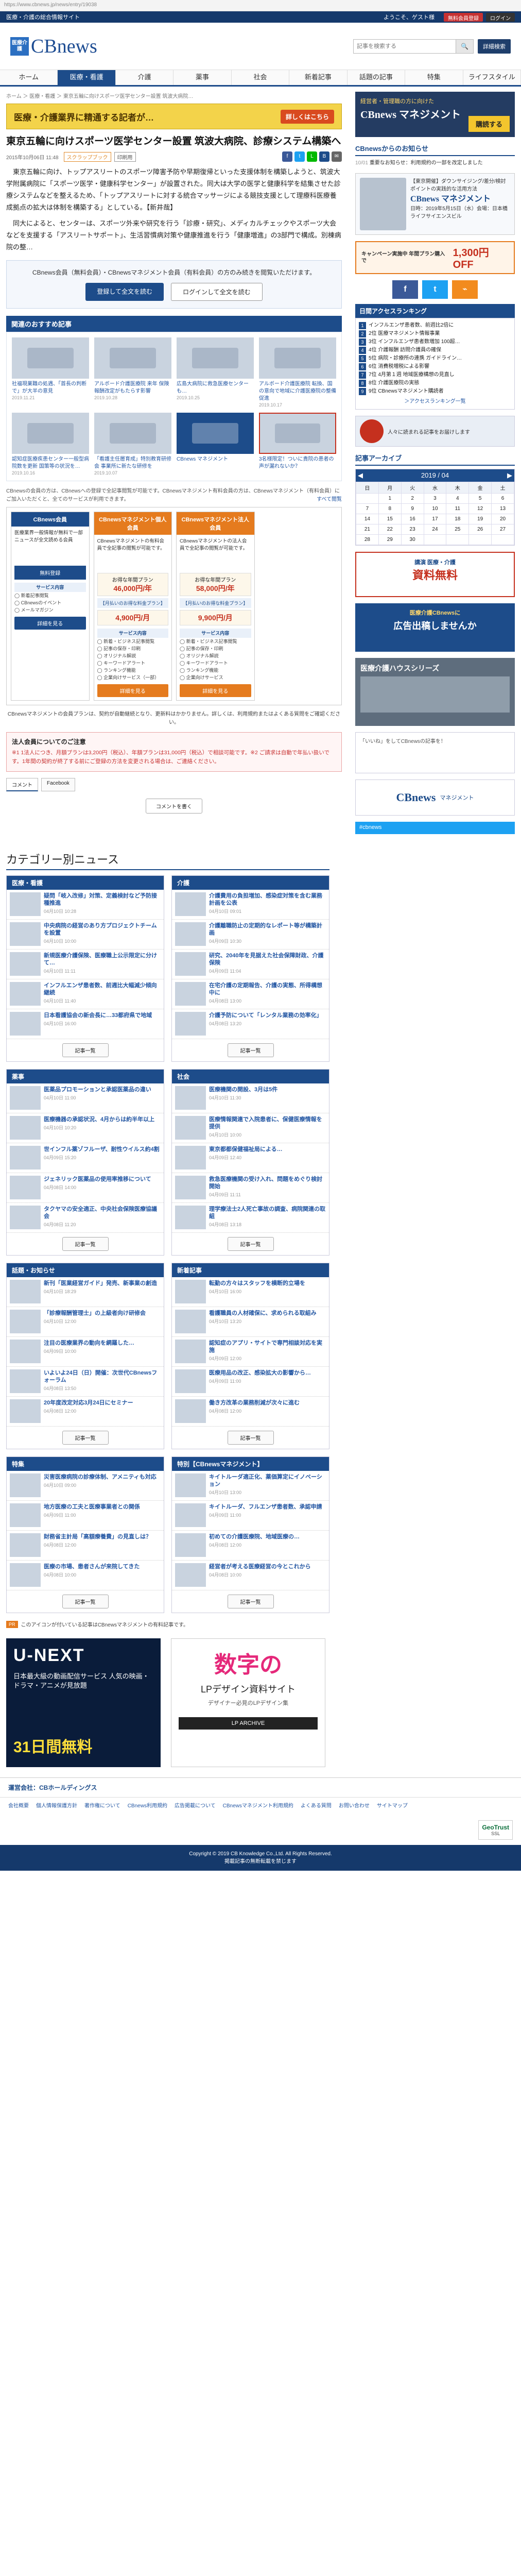 This screenshot has width=521, height=2576. What do you see at coordinates (250, 1546) in the screenshot?
I see `category-item: 初めての介護医療院、地域医療の… 04月08日 12:00` at bounding box center [250, 1546].